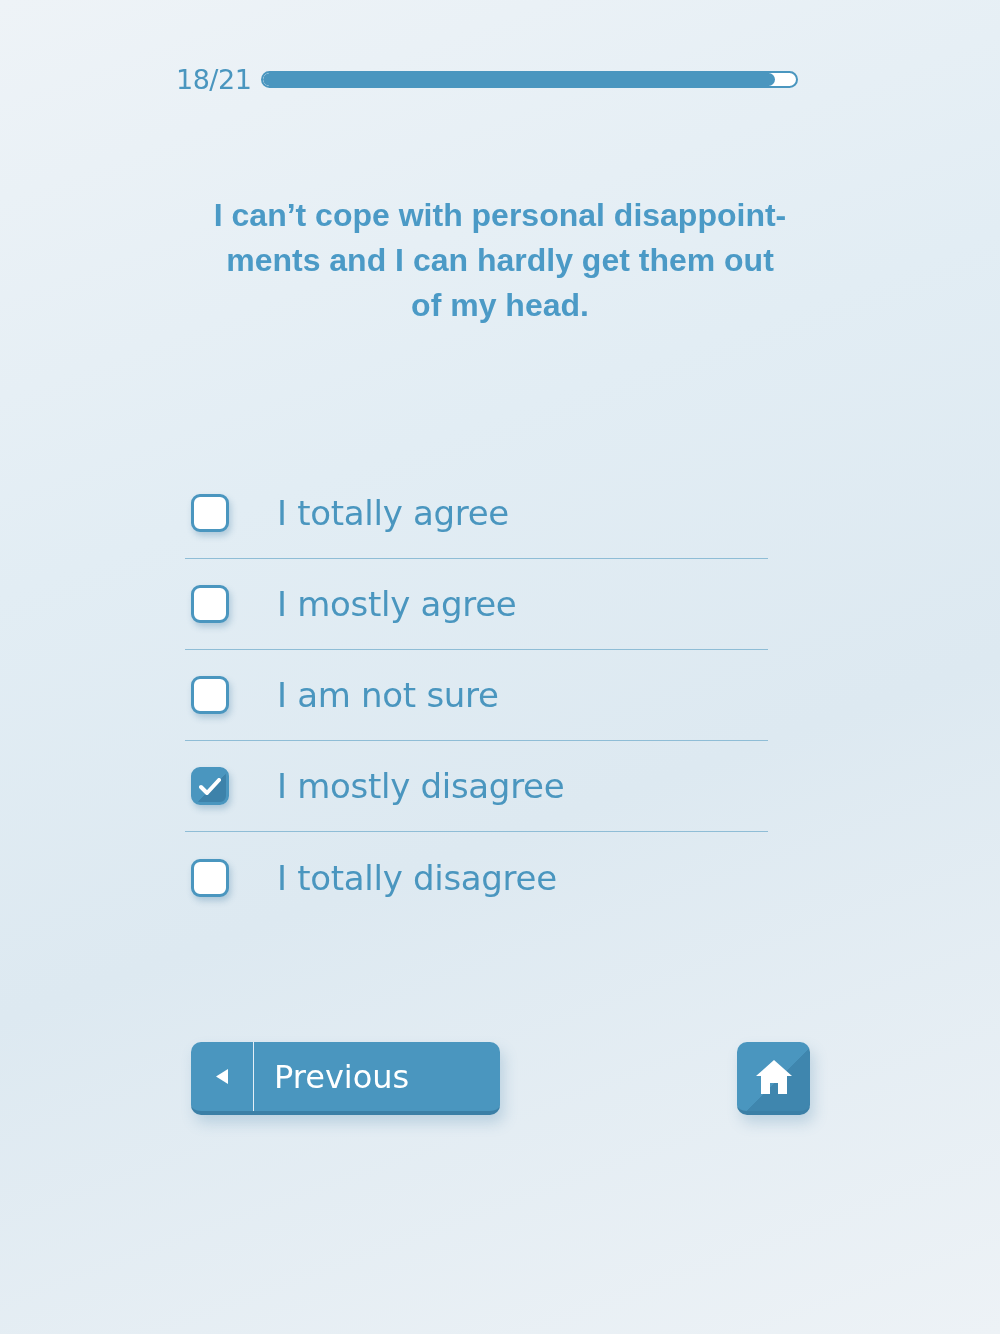 This screenshot has width=1000, height=1334. Describe the element at coordinates (345, 1078) in the screenshot. I see `previous-button: Previous` at that location.